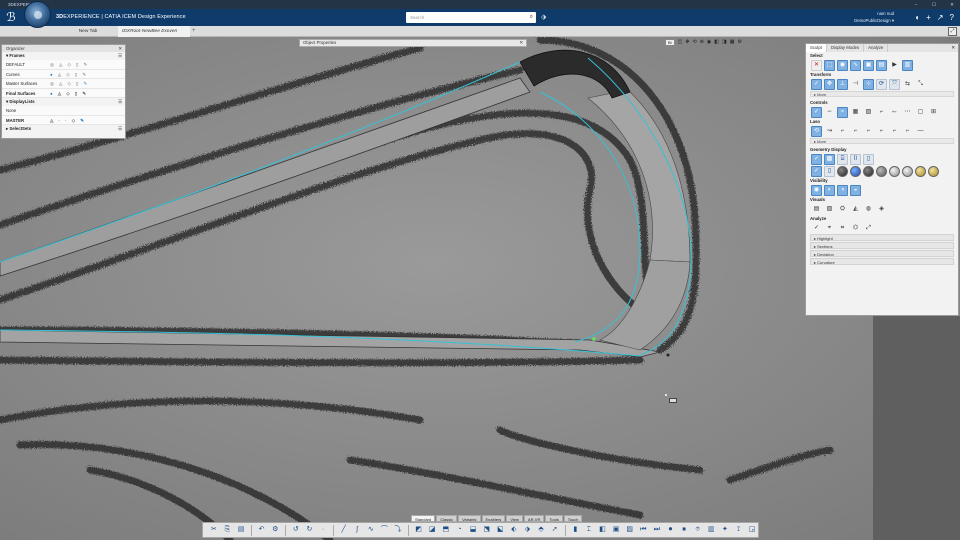 The image size is (960, 540). What do you see at coordinates (816, 65) in the screenshot?
I see `deselect-icon: ✕` at bounding box center [816, 65].